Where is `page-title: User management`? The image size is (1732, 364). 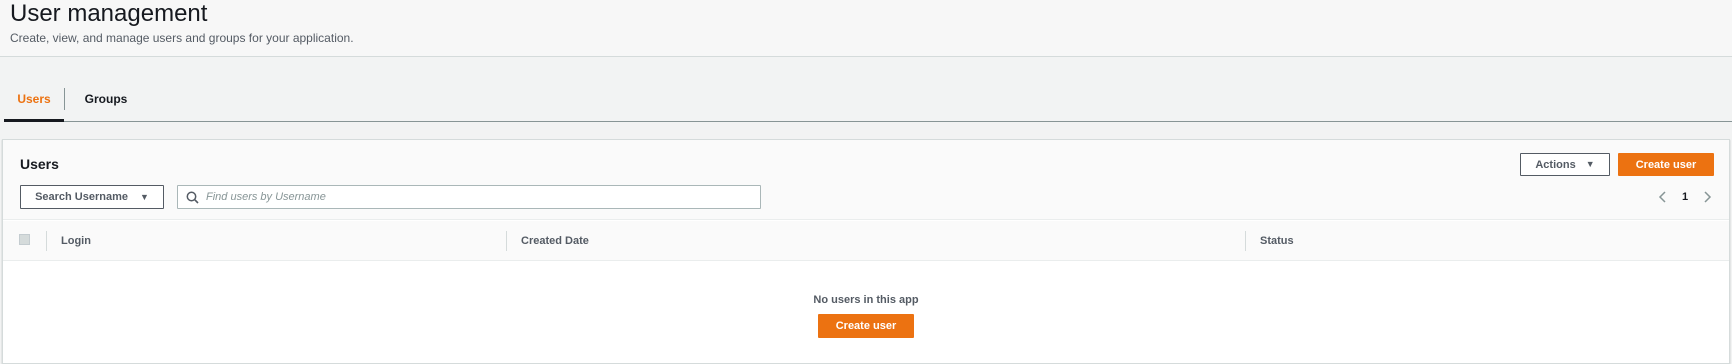
page-title: User management is located at coordinates (109, 13).